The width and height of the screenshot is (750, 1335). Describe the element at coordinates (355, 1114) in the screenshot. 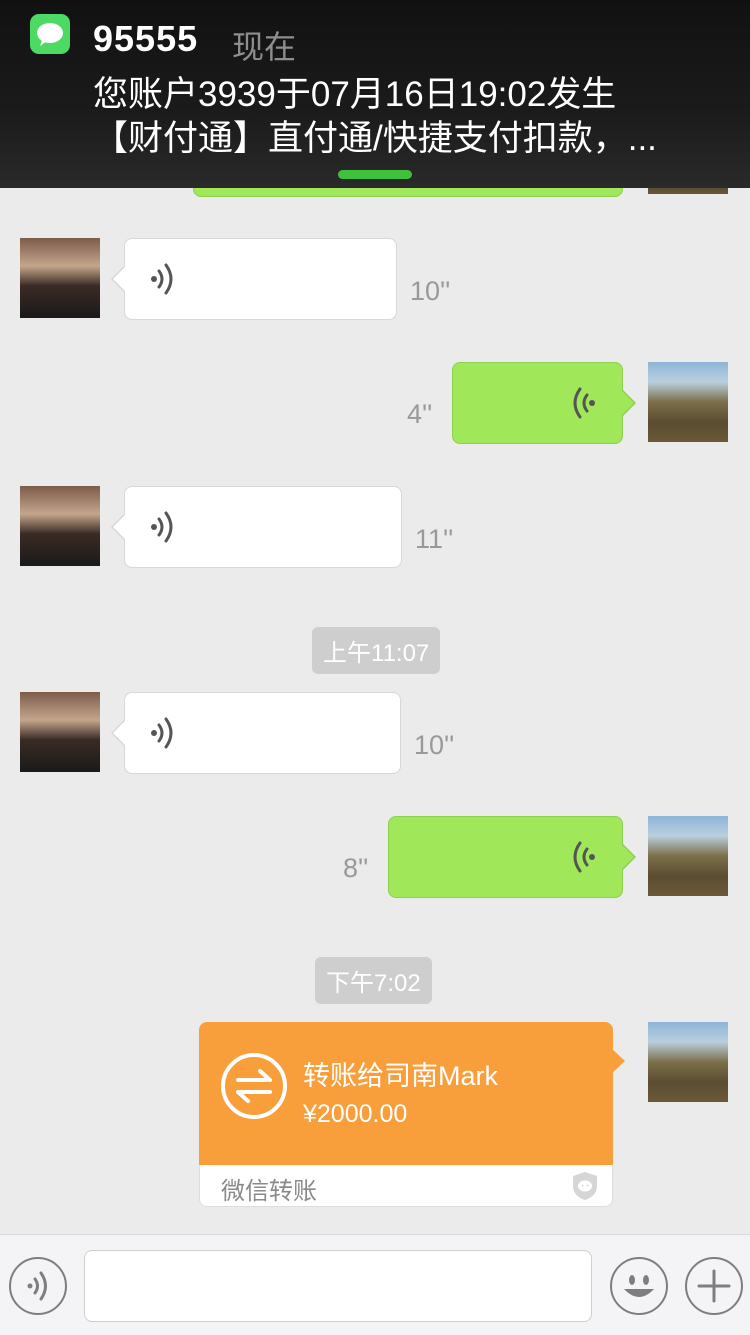

I see `transfer-amount: ¥2000.00` at that location.